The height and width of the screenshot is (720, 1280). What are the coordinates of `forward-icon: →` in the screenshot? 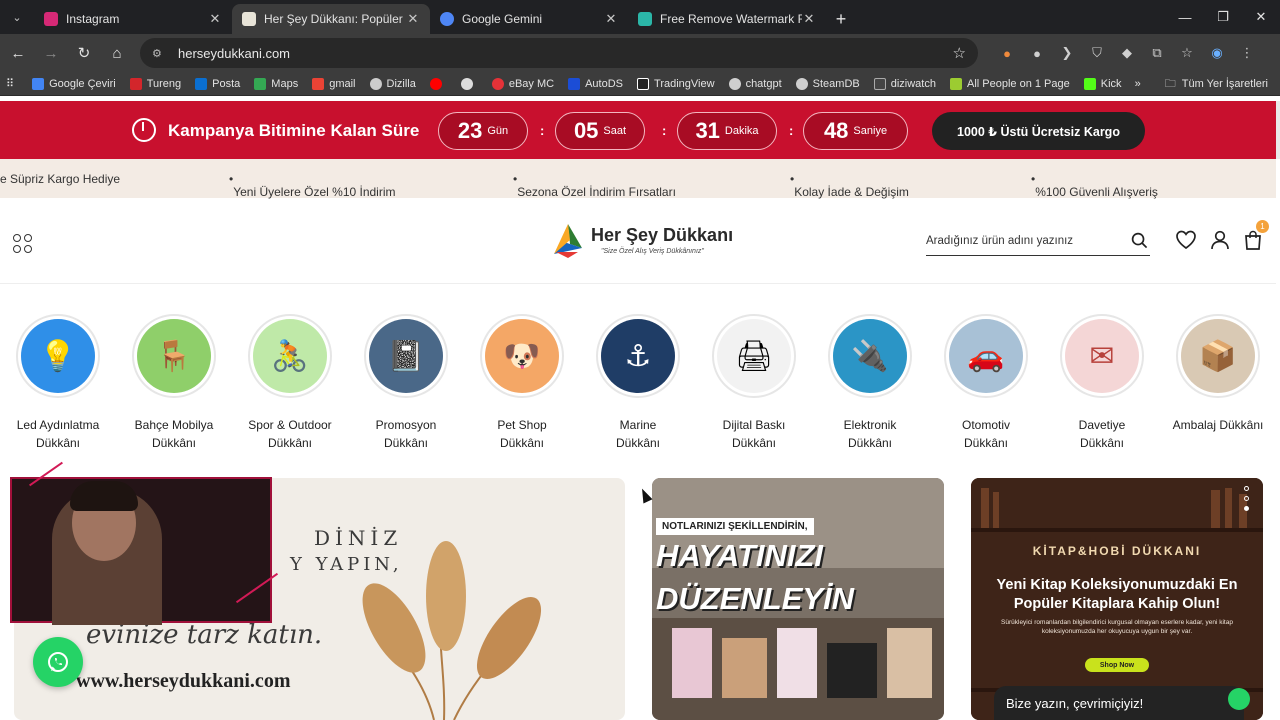 It's located at (51, 53).